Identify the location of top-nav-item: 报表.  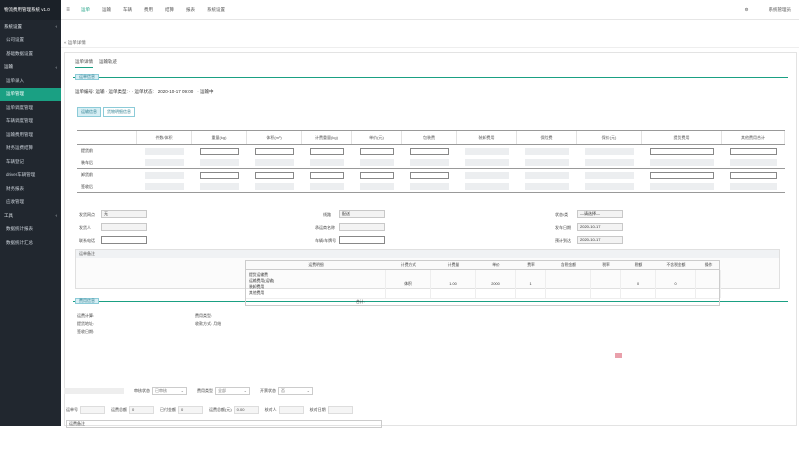
(190, 10).